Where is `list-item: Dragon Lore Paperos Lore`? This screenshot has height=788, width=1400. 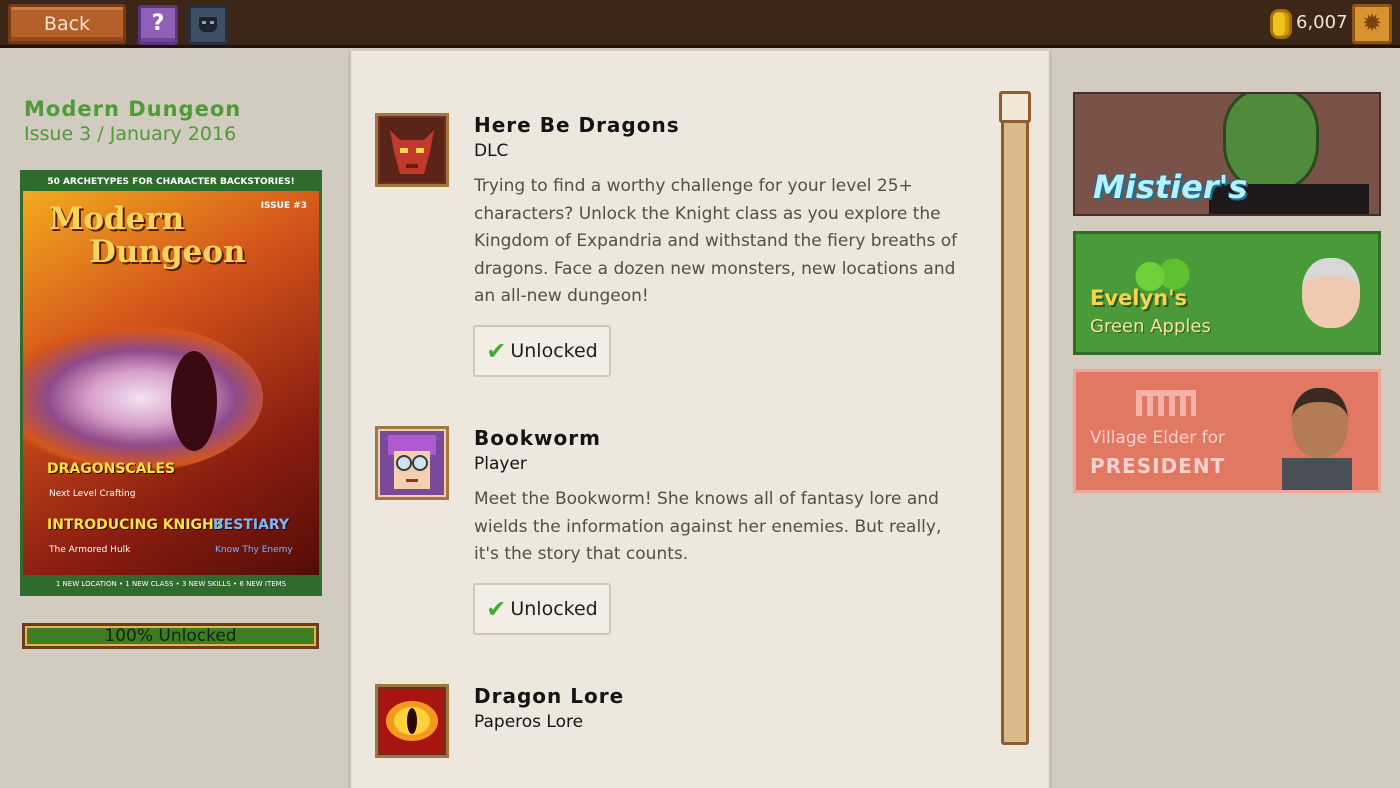 list-item: Dragon Lore Paperos Lore is located at coordinates (665, 736).